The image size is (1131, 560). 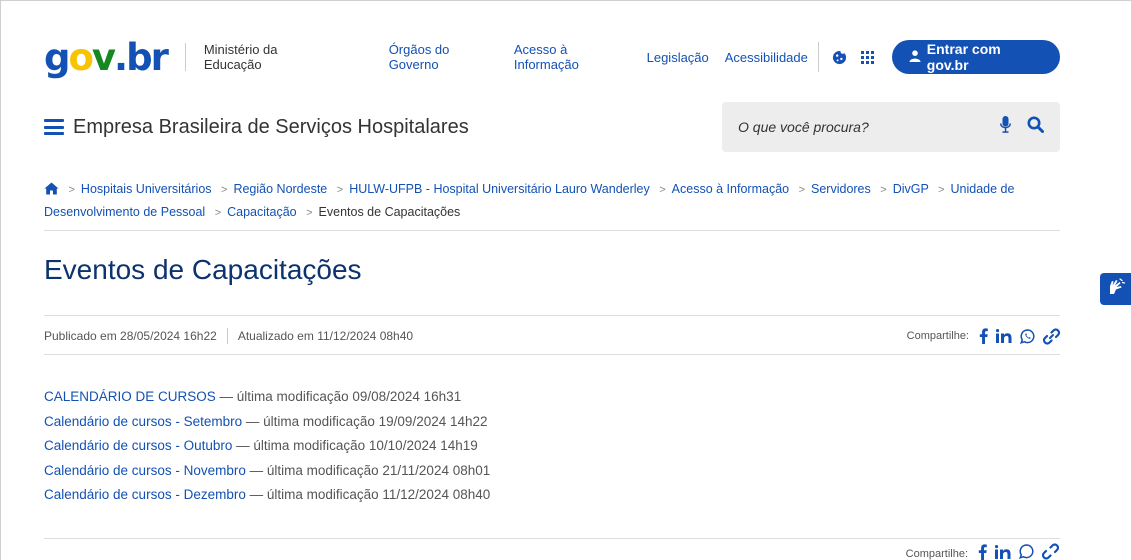 I want to click on user-icon, so click(x=915, y=57).